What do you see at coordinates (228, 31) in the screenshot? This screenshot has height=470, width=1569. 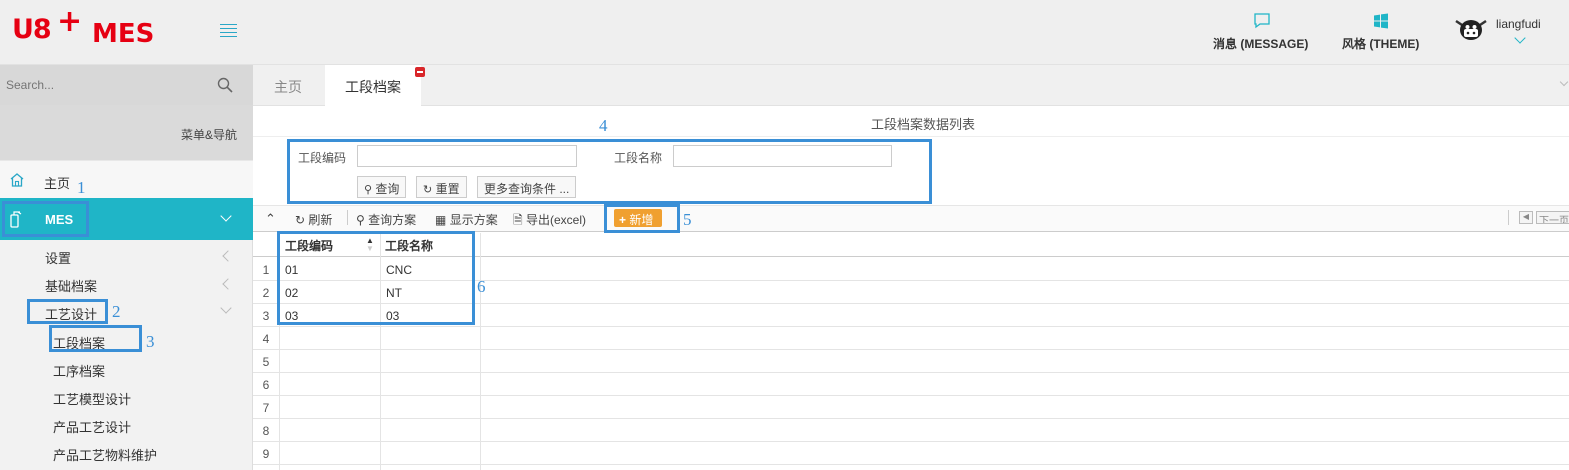 I see `menu-toggle-icon` at bounding box center [228, 31].